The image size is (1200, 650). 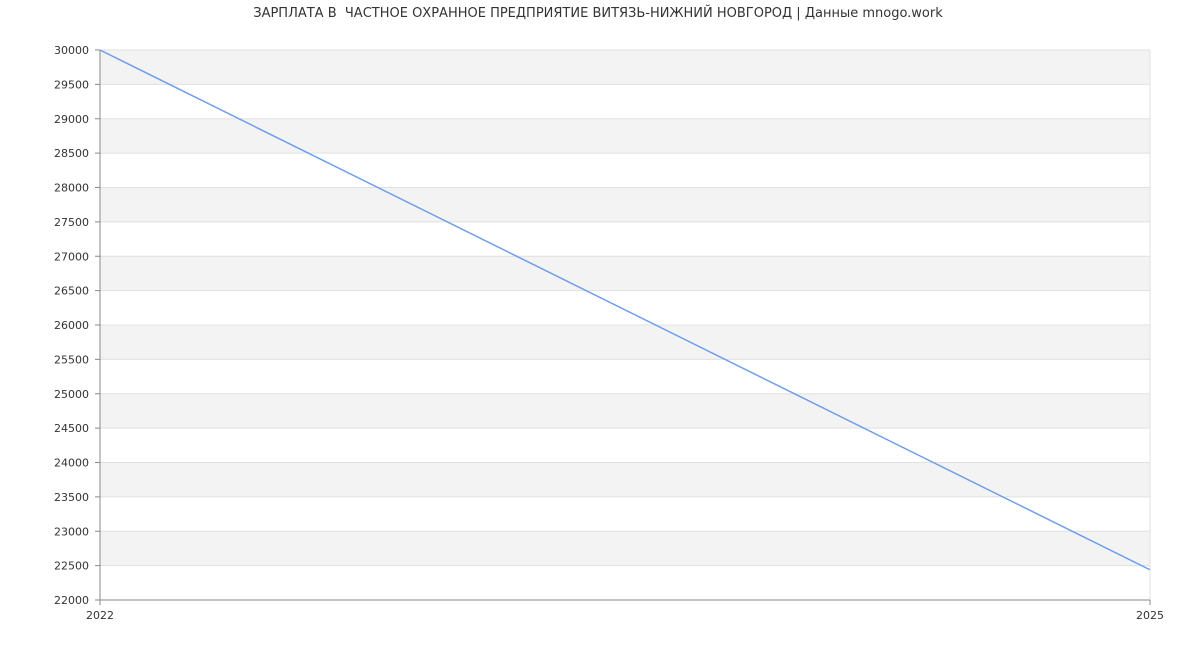 I want to click on x-tick-labels: 2022 2025, so click(x=625, y=611).